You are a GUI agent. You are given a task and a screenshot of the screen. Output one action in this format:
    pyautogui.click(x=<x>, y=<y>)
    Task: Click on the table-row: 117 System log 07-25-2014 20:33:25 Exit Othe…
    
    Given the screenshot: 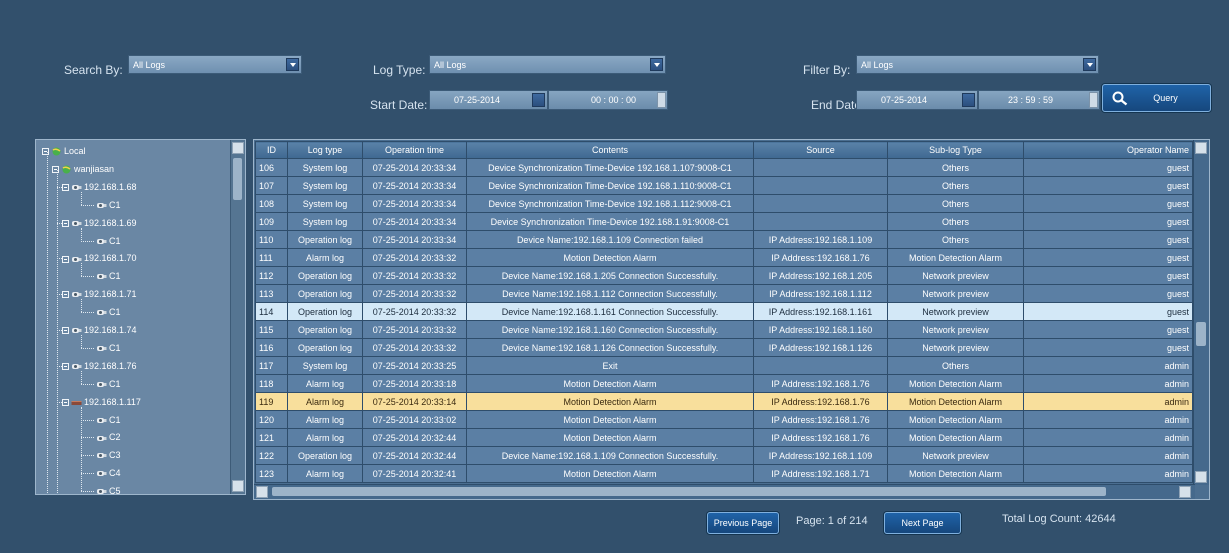 What is the action you would take?
    pyautogui.click(x=724, y=365)
    